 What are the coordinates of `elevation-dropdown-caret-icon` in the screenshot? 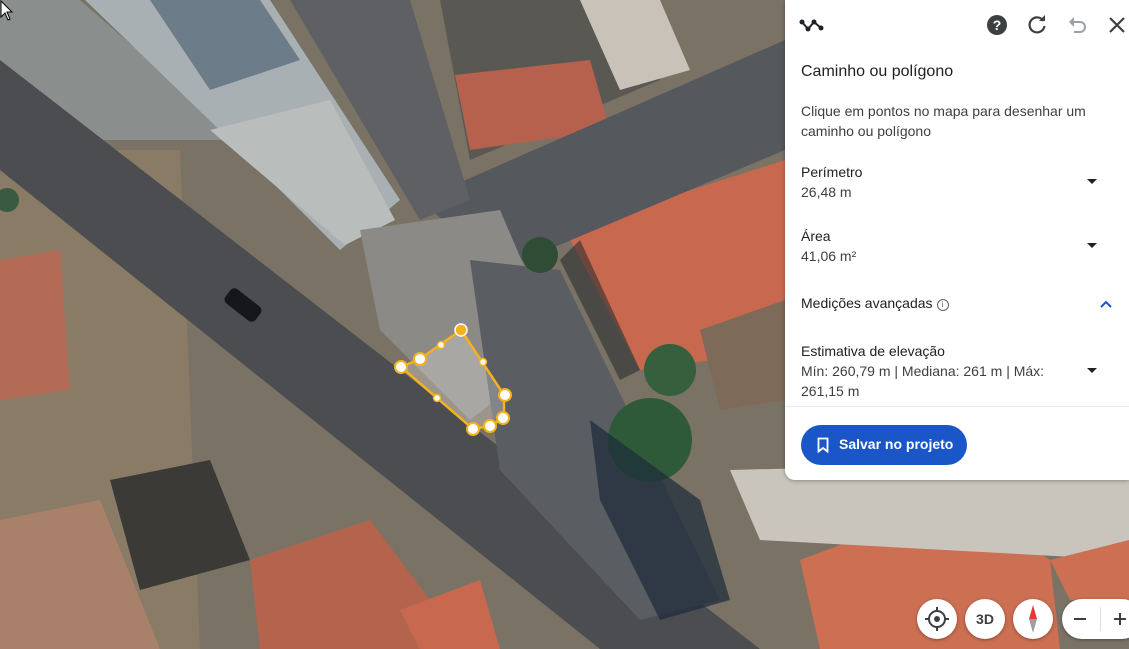 It's located at (1092, 370).